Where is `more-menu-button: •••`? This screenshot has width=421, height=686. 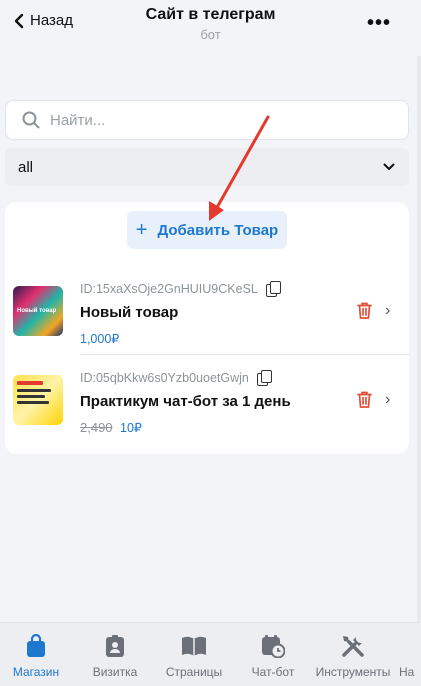
more-menu-button: ••• is located at coordinates (379, 23).